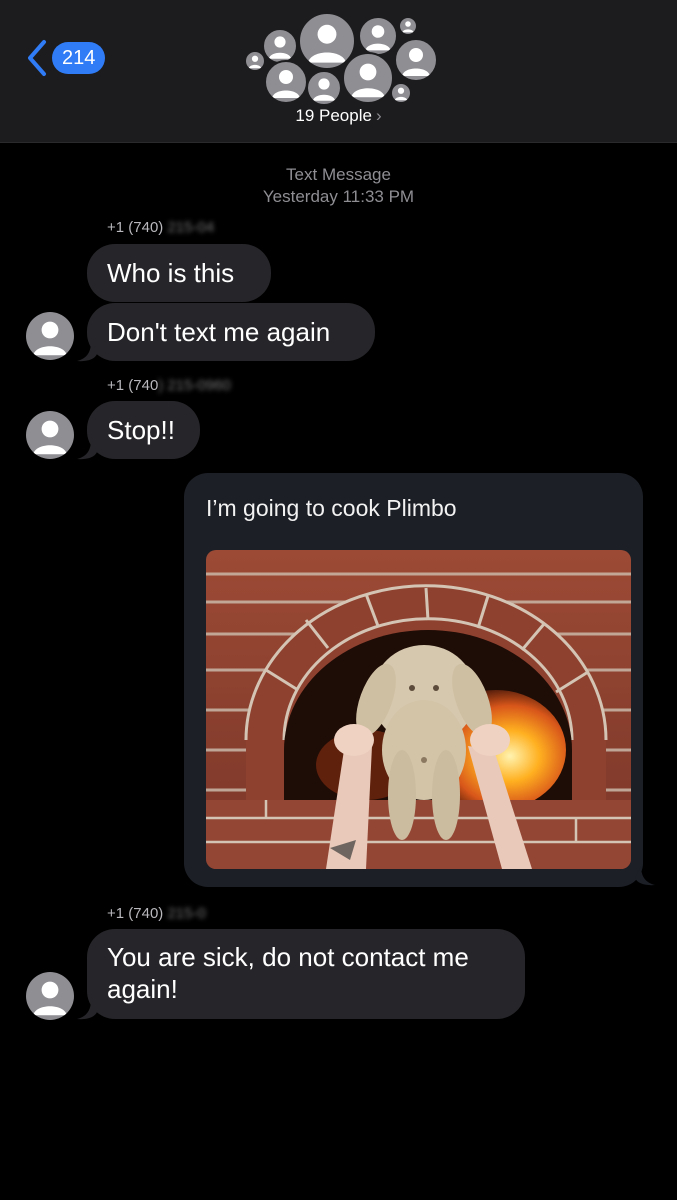 Image resolution: width=677 pixels, height=1200 pixels. Describe the element at coordinates (306, 974) in the screenshot. I see `received-message-bubble: You are sick, do not contact me again!` at that location.